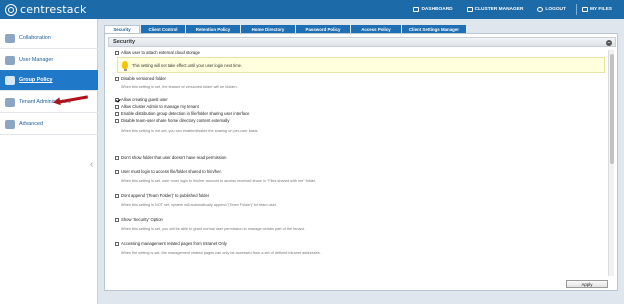 Image resolution: width=624 pixels, height=304 pixels. I want to click on apply-button: Apply, so click(587, 284).